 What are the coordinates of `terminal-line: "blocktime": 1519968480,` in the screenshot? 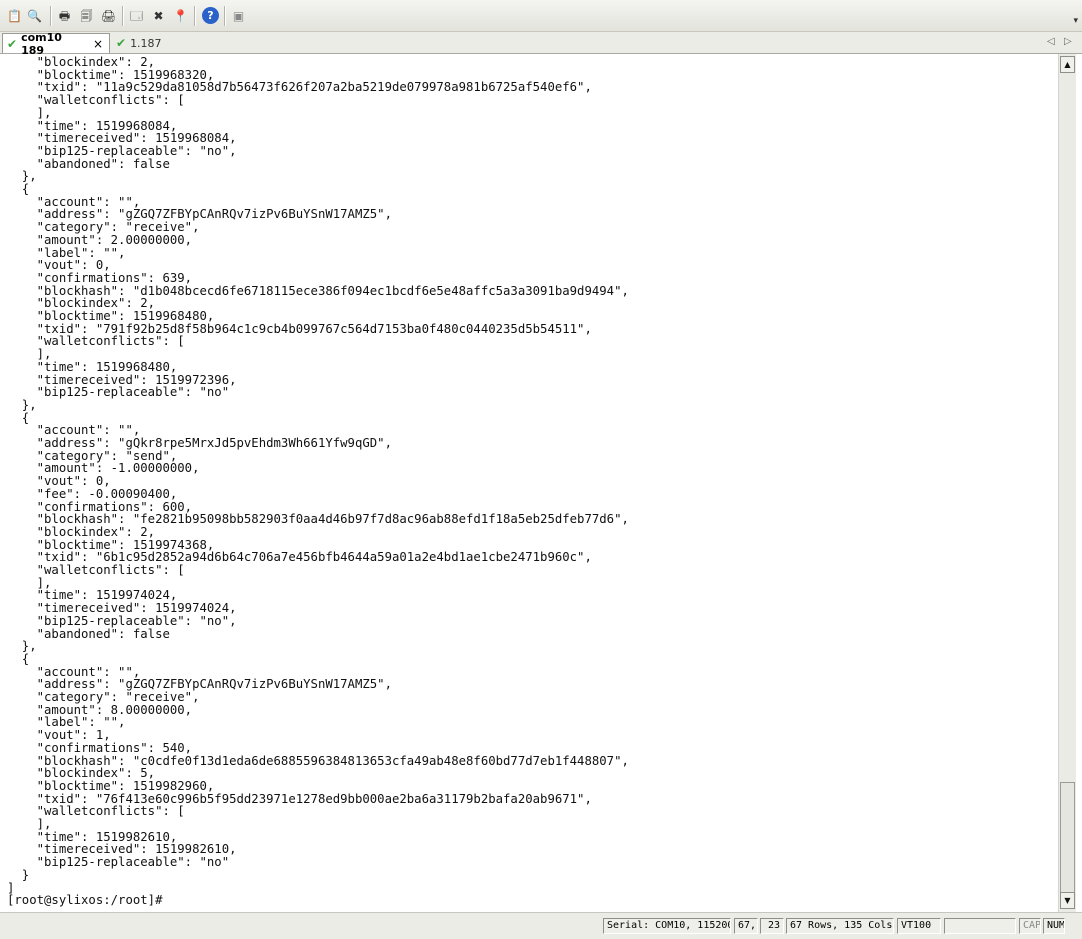 It's located at (111, 316).